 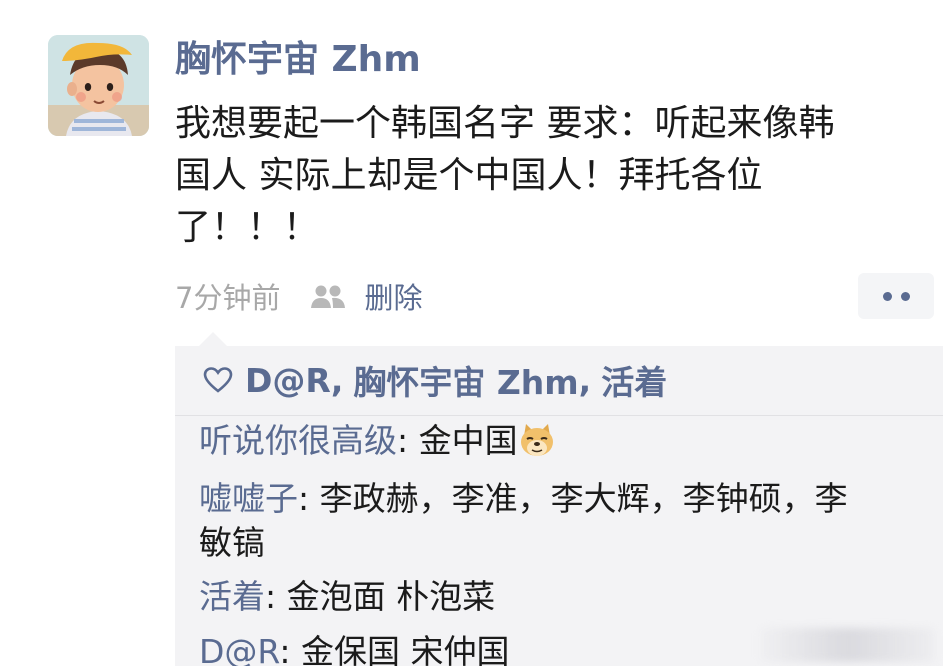 What do you see at coordinates (634, 380) in the screenshot?
I see `like-name: 活着` at bounding box center [634, 380].